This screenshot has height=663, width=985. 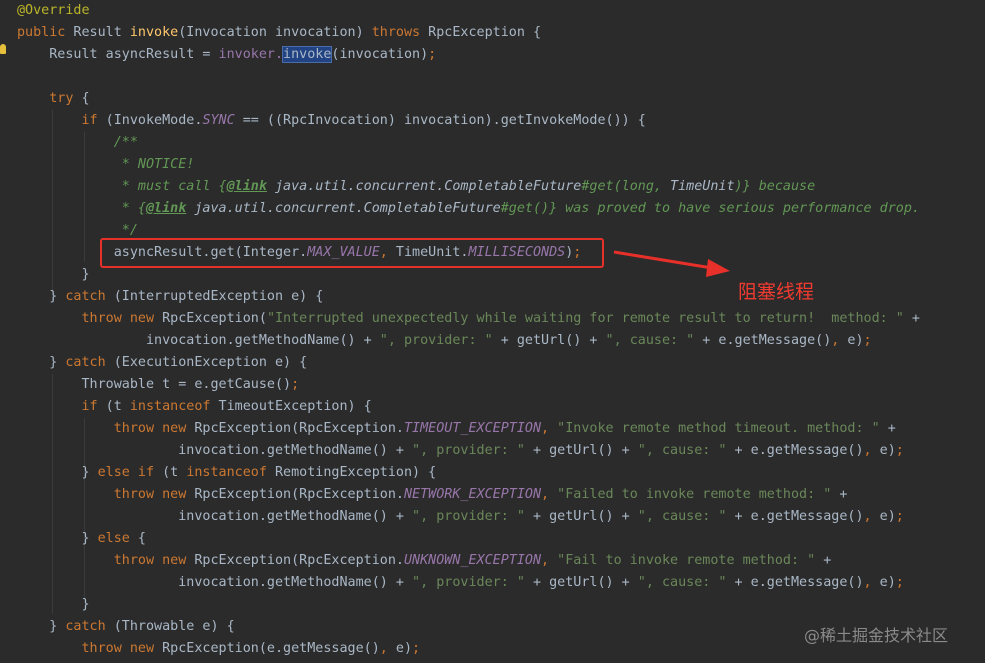 What do you see at coordinates (53, 604) in the screenshot?
I see `code-line-28: }` at bounding box center [53, 604].